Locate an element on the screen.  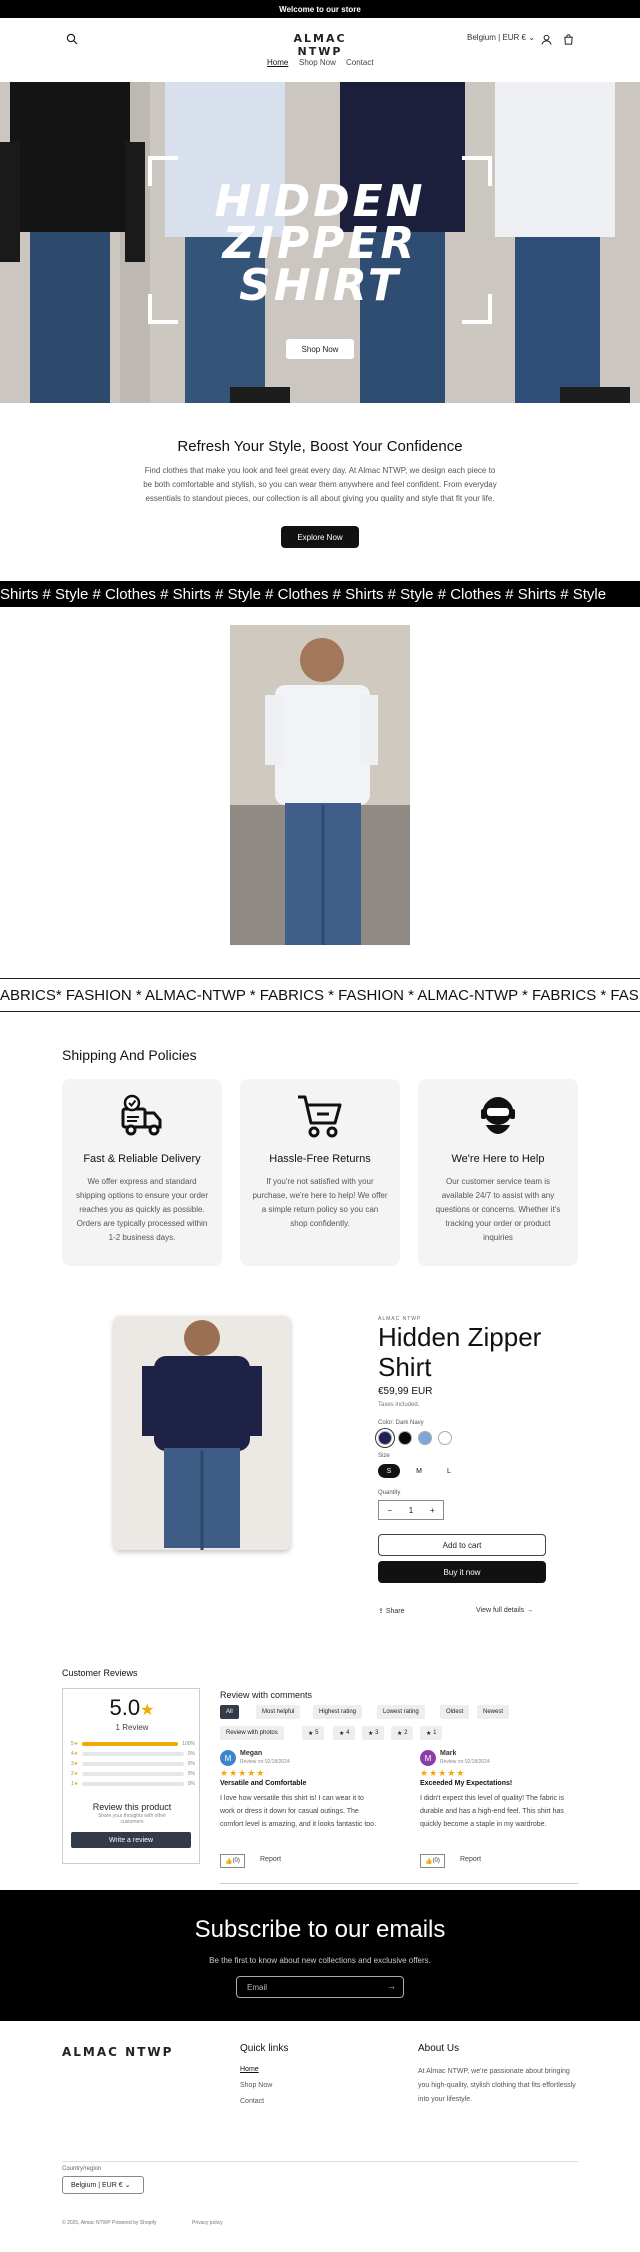
add-to-cart-button: Add to cart is located at coordinates (462, 1545).